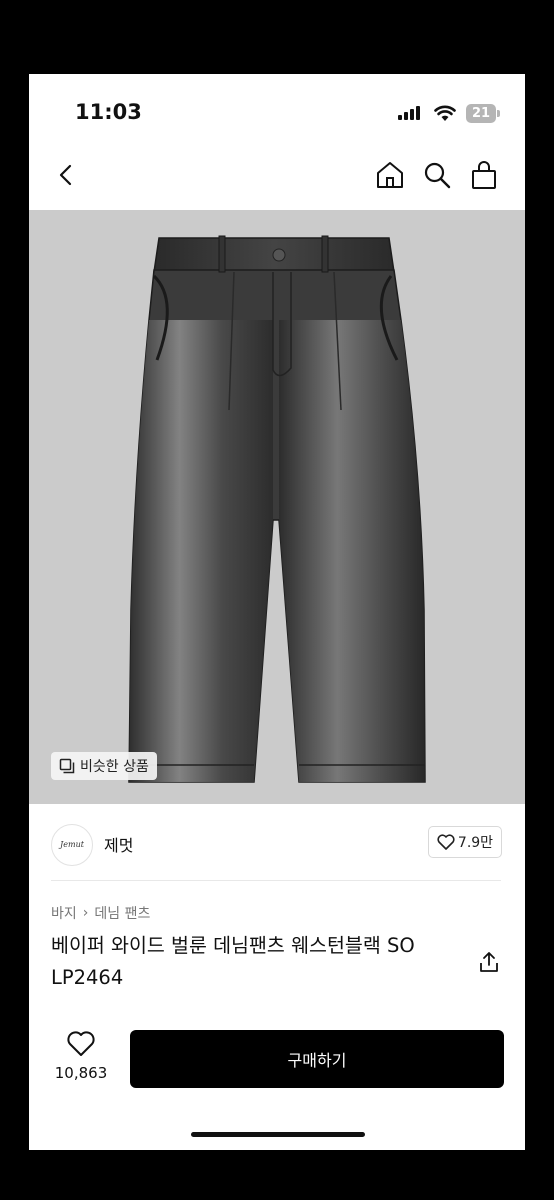  I want to click on favorite-button: 10,863, so click(81, 1056).